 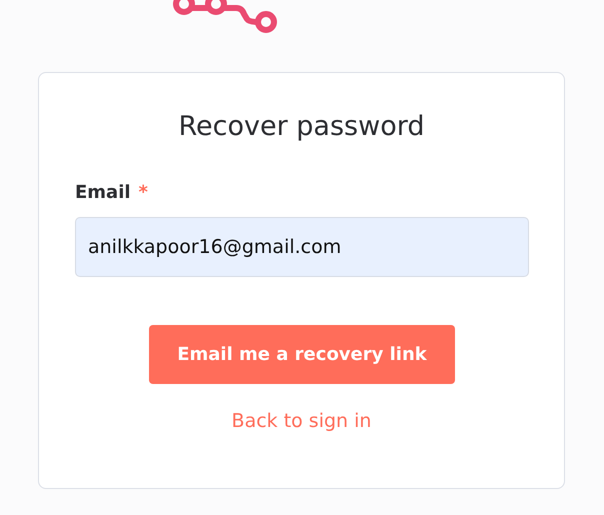 I want to click on field-label: Email, so click(x=103, y=192).